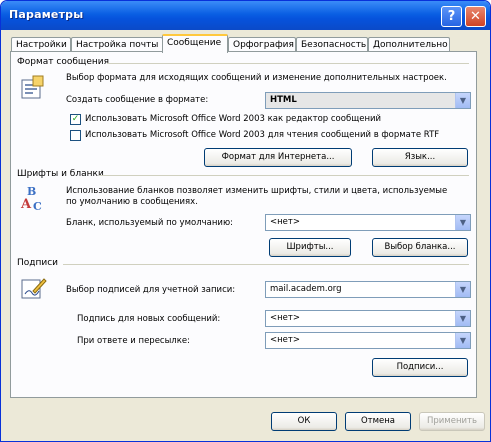  I want to click on title-bar: Параметры ? ✕, so click(245, 15).